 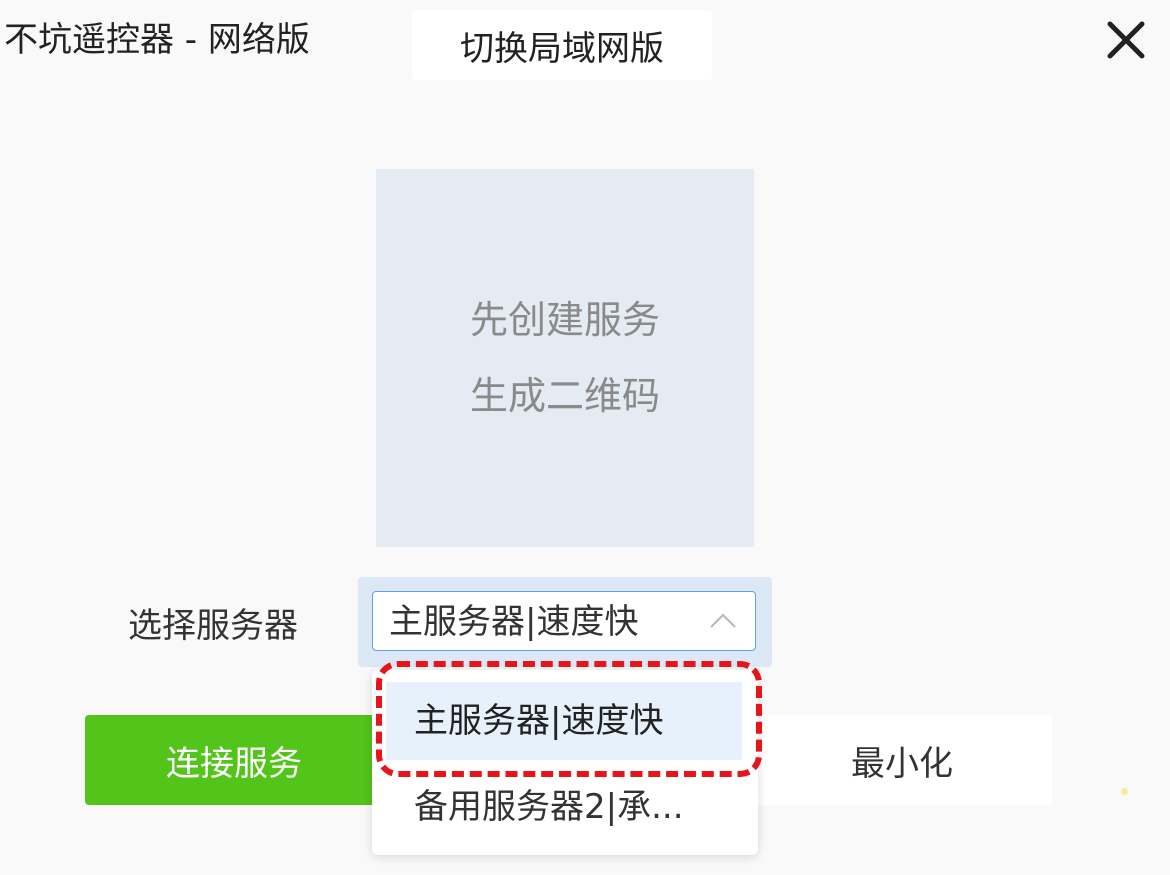 I want to click on server-select-label: 选择服务器, so click(x=213, y=626).